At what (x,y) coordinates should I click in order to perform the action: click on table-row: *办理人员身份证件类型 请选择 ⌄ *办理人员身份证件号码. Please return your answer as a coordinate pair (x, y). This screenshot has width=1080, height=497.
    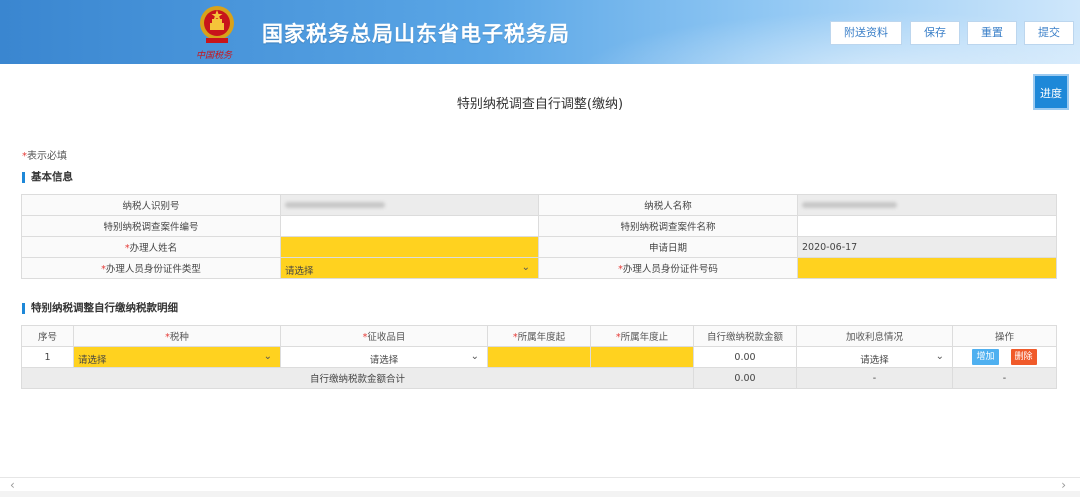
    Looking at the image, I should click on (539, 268).